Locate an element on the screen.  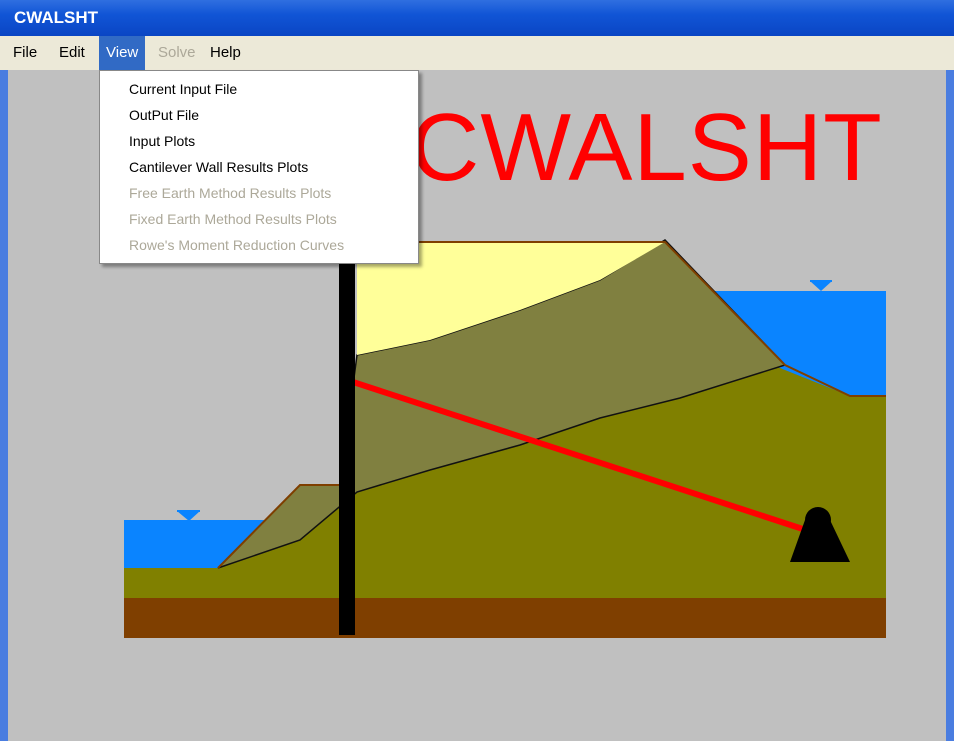
menu-item-output-file: OutPut File is located at coordinates (164, 115).